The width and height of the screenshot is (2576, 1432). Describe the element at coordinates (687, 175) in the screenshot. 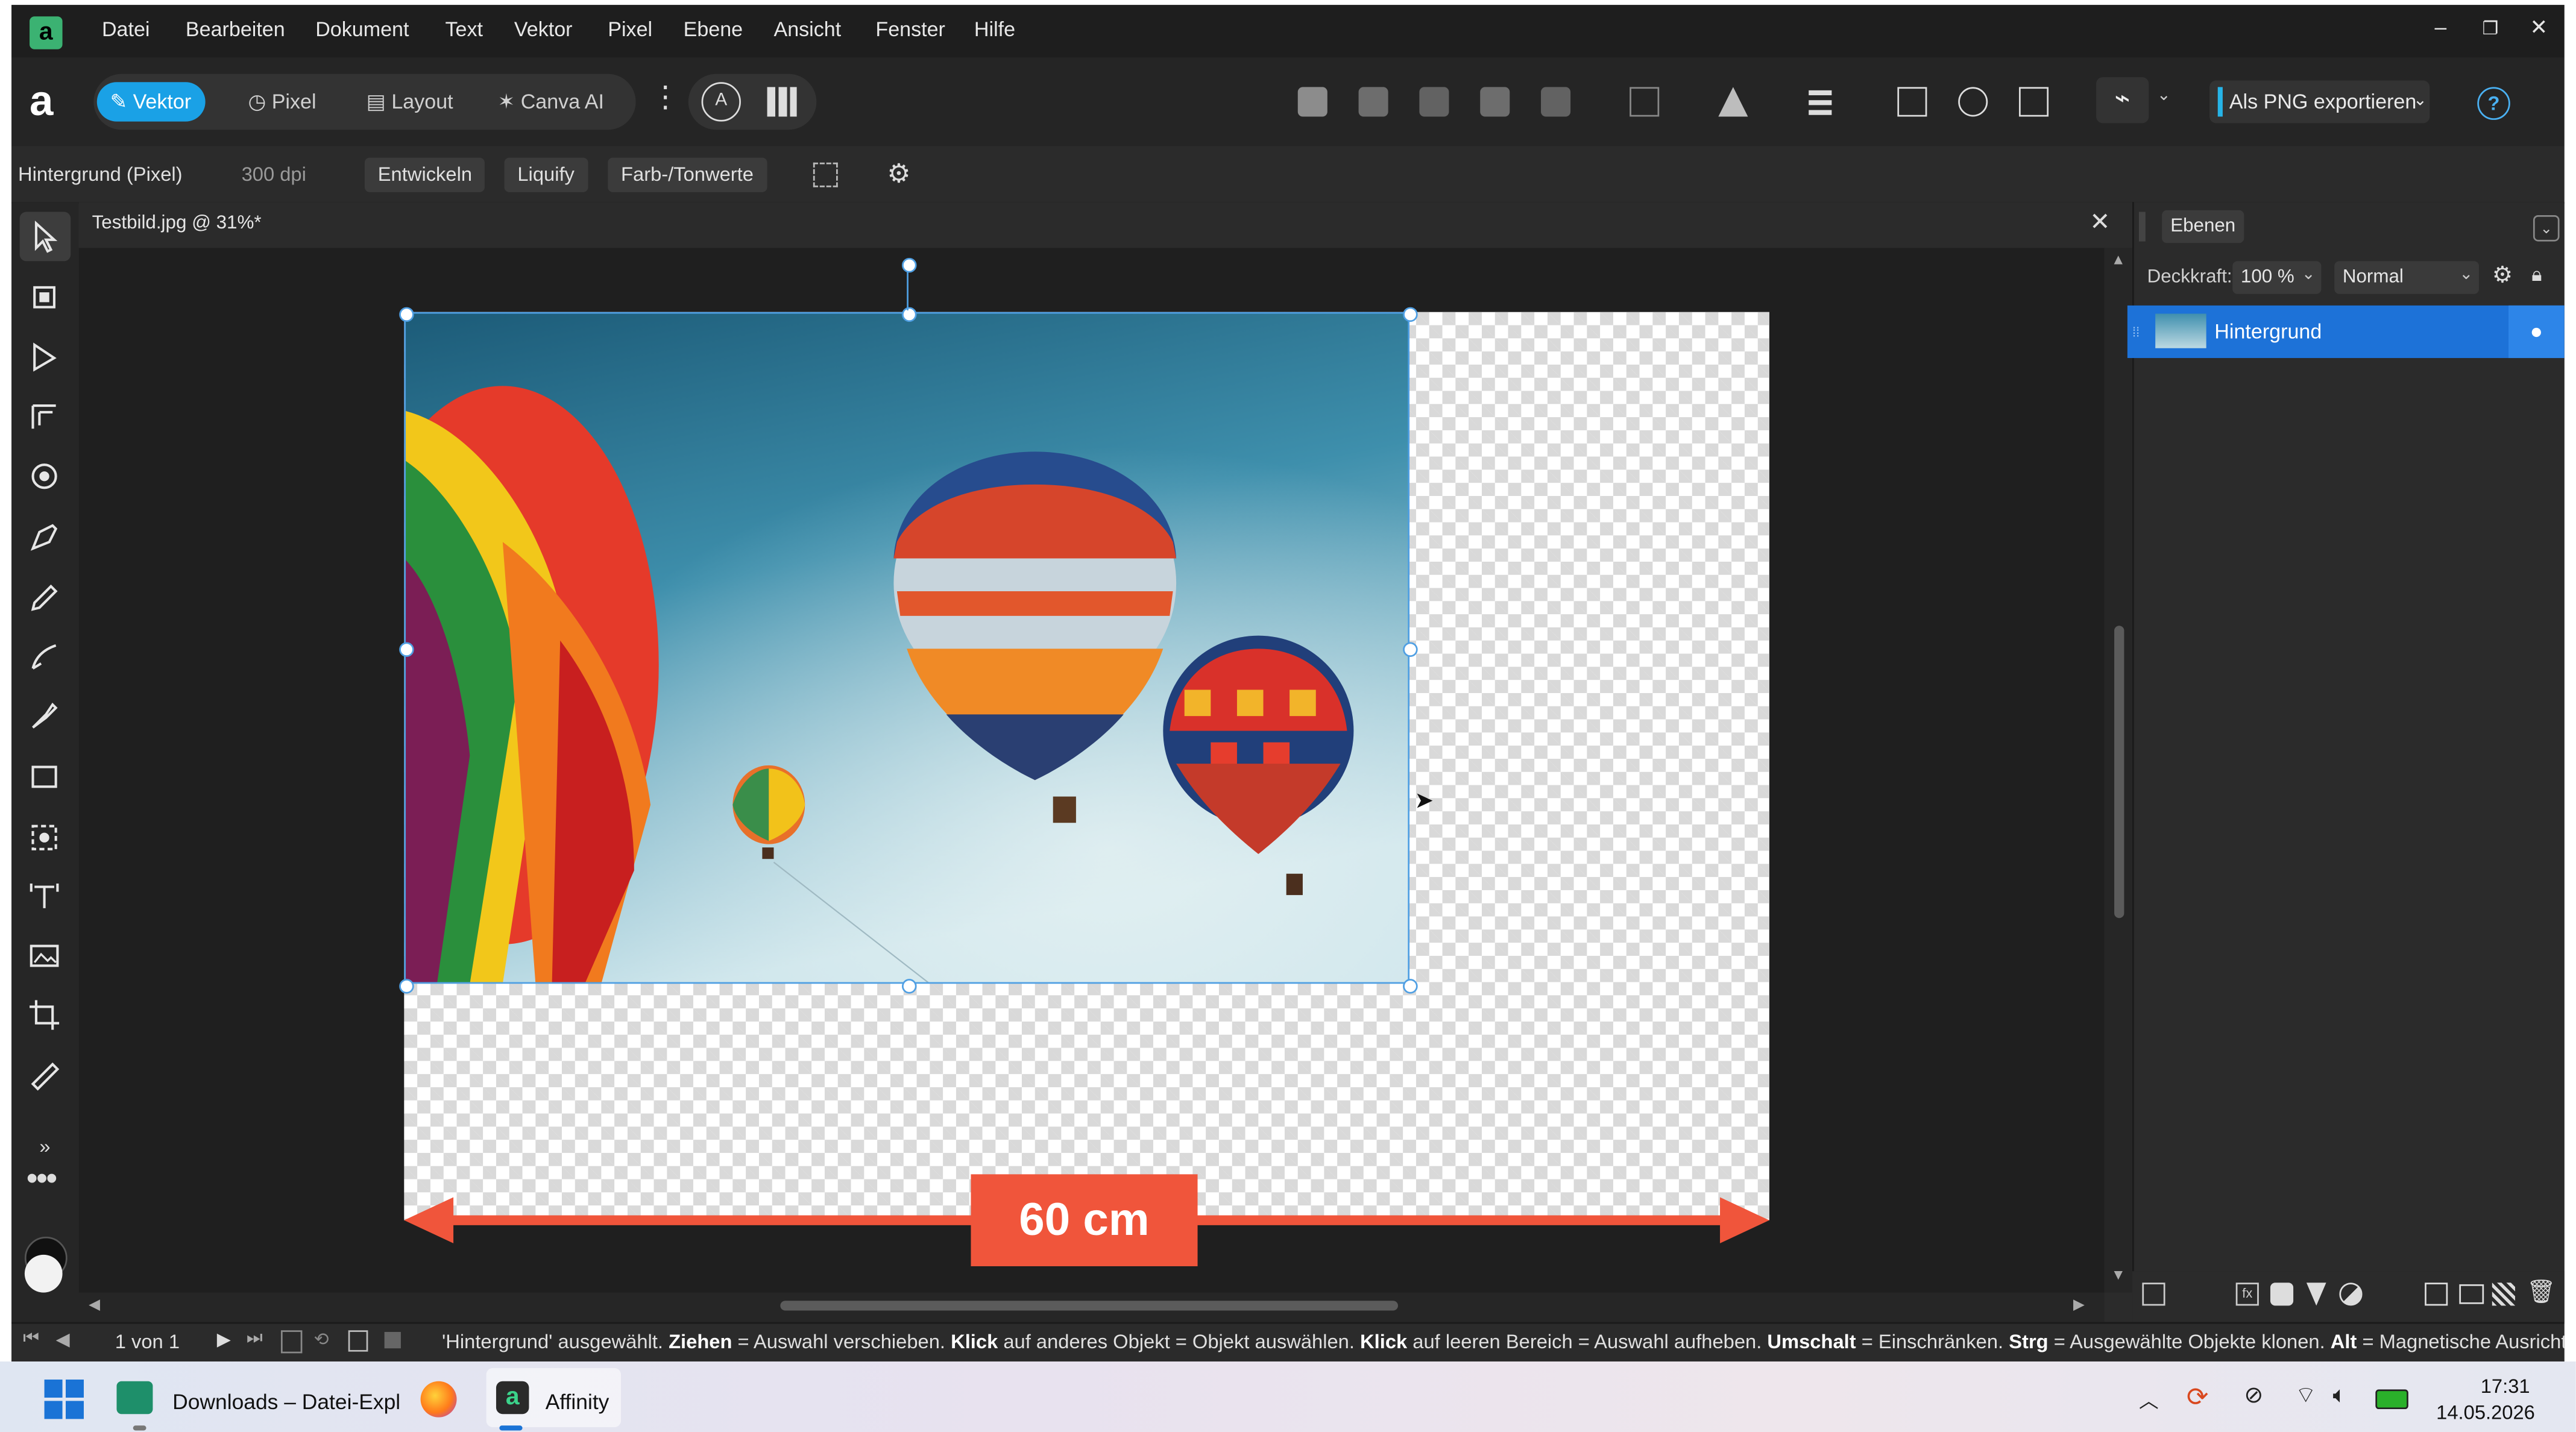

I see `color-tone-button: Farb-/Tonwerte` at that location.